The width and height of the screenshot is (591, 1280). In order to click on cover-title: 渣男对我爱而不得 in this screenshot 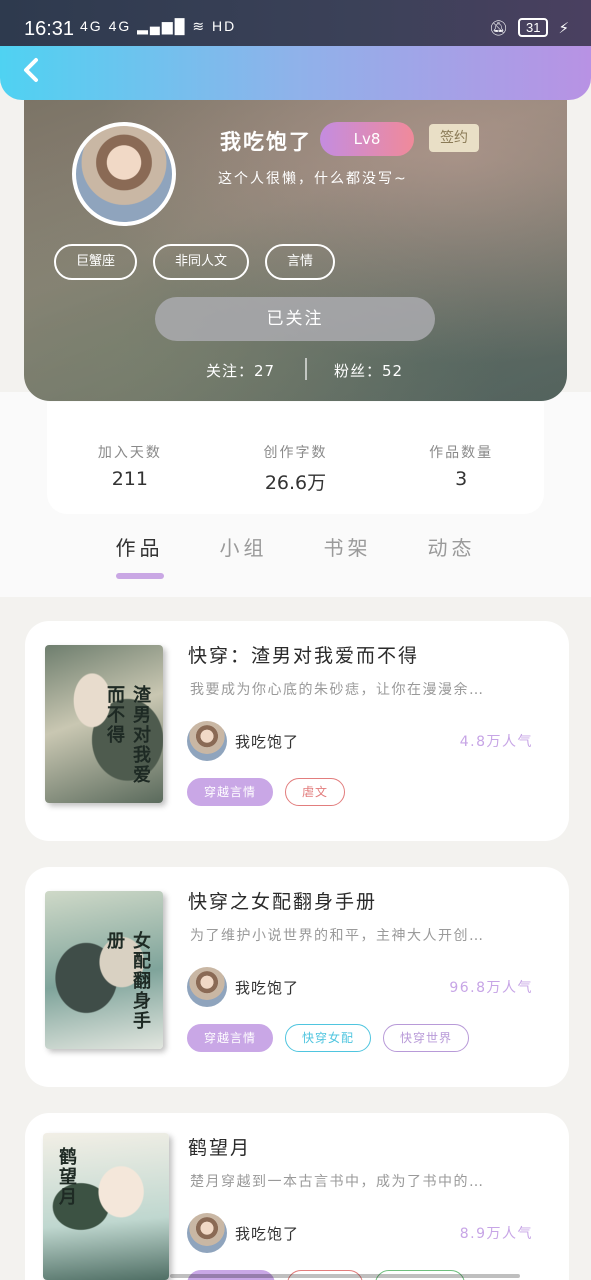, I will do `click(127, 735)`.